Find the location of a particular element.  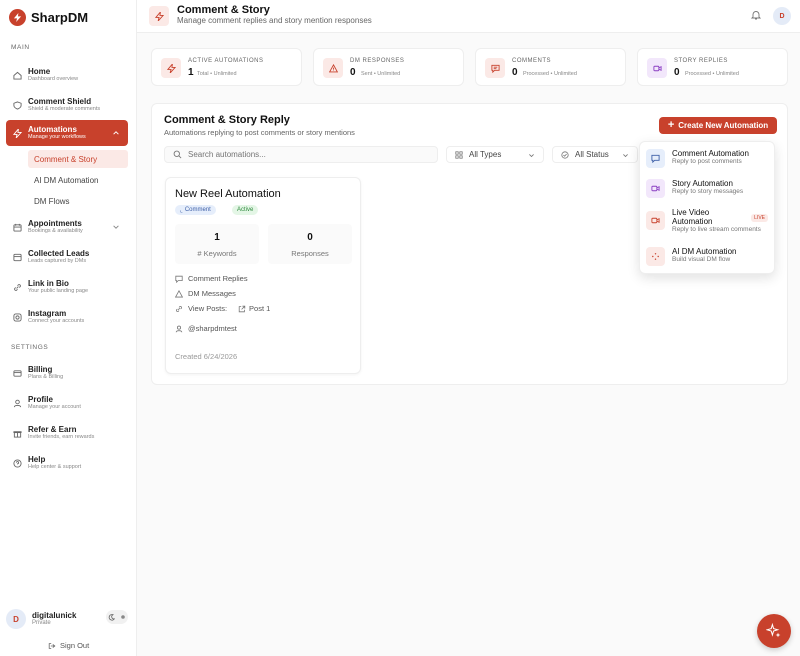

menu-item-ai-dm-automation: AI DM Automation Build visual DM flow is located at coordinates (708, 256).